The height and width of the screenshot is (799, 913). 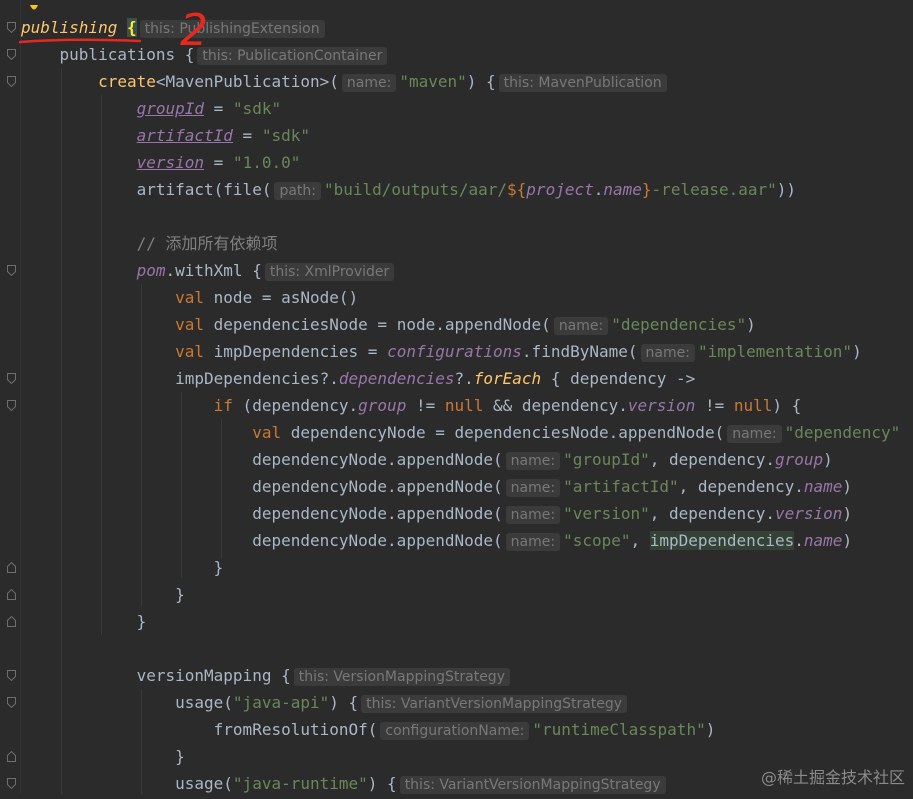 I want to click on inlay-hint: path:, so click(x=297, y=191).